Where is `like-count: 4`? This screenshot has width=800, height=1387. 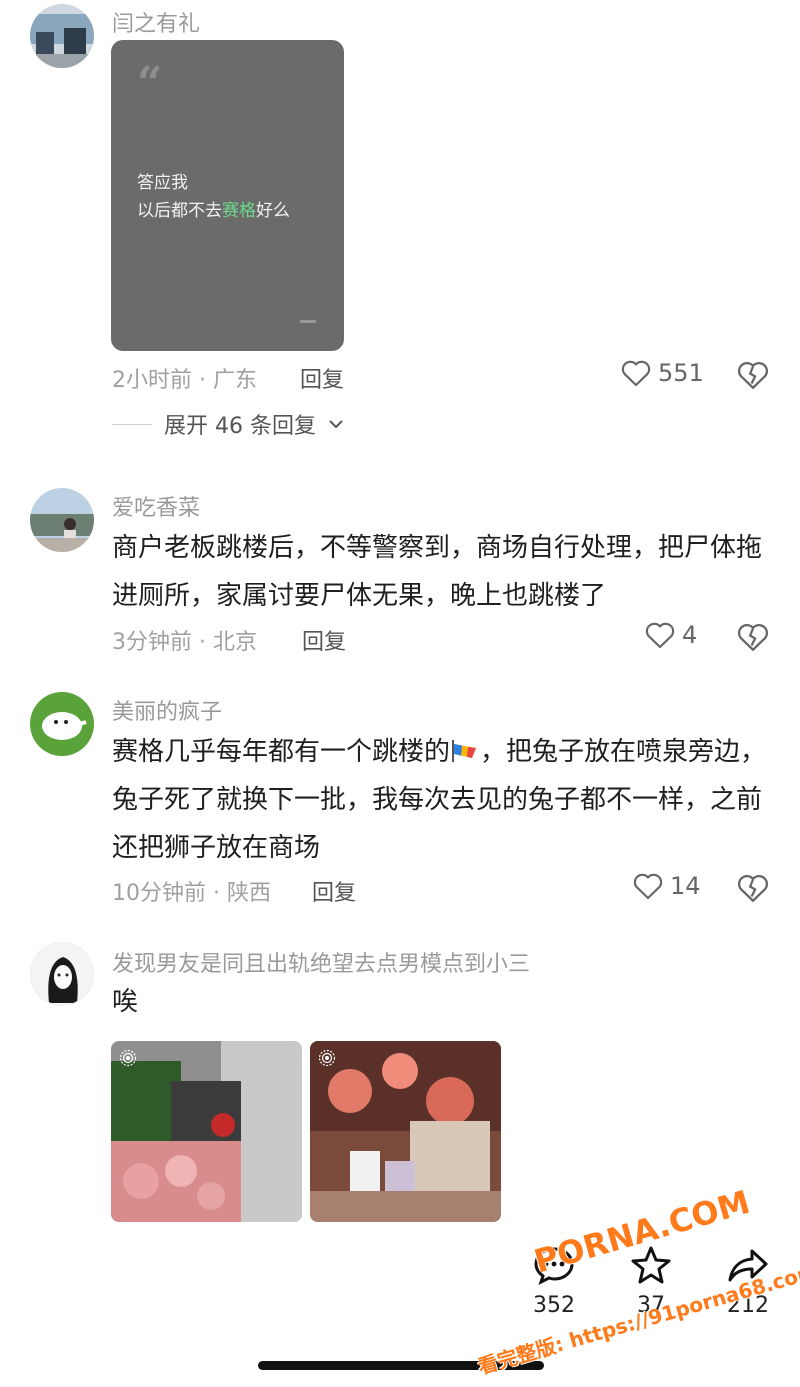 like-count: 4 is located at coordinates (690, 635).